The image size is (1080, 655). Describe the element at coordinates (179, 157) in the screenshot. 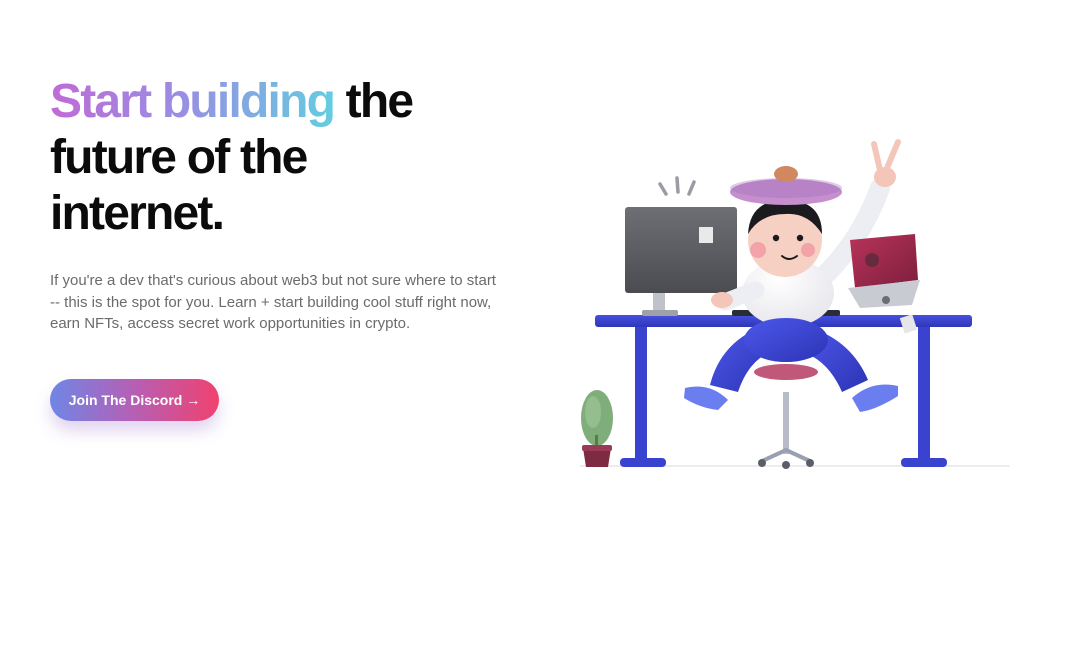

I see `headline-line2: future of the` at that location.